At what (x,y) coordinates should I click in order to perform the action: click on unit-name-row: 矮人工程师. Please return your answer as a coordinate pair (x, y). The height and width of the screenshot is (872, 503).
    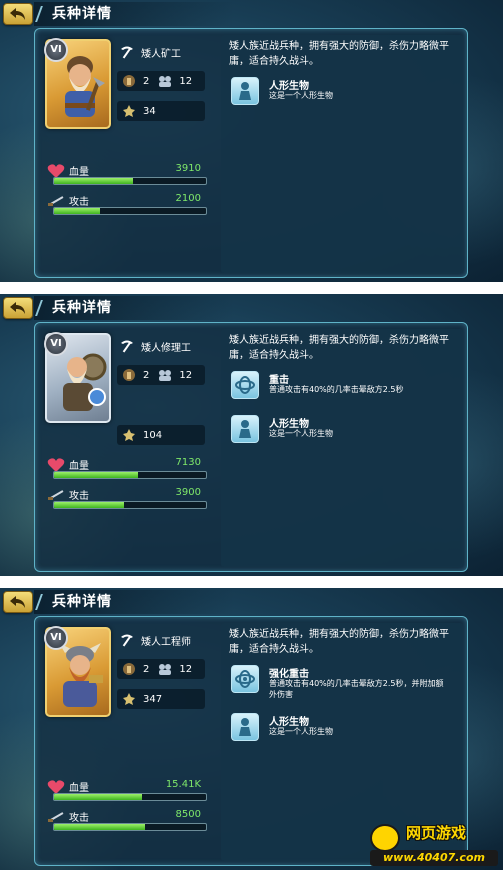
    Looking at the image, I should click on (155, 640).